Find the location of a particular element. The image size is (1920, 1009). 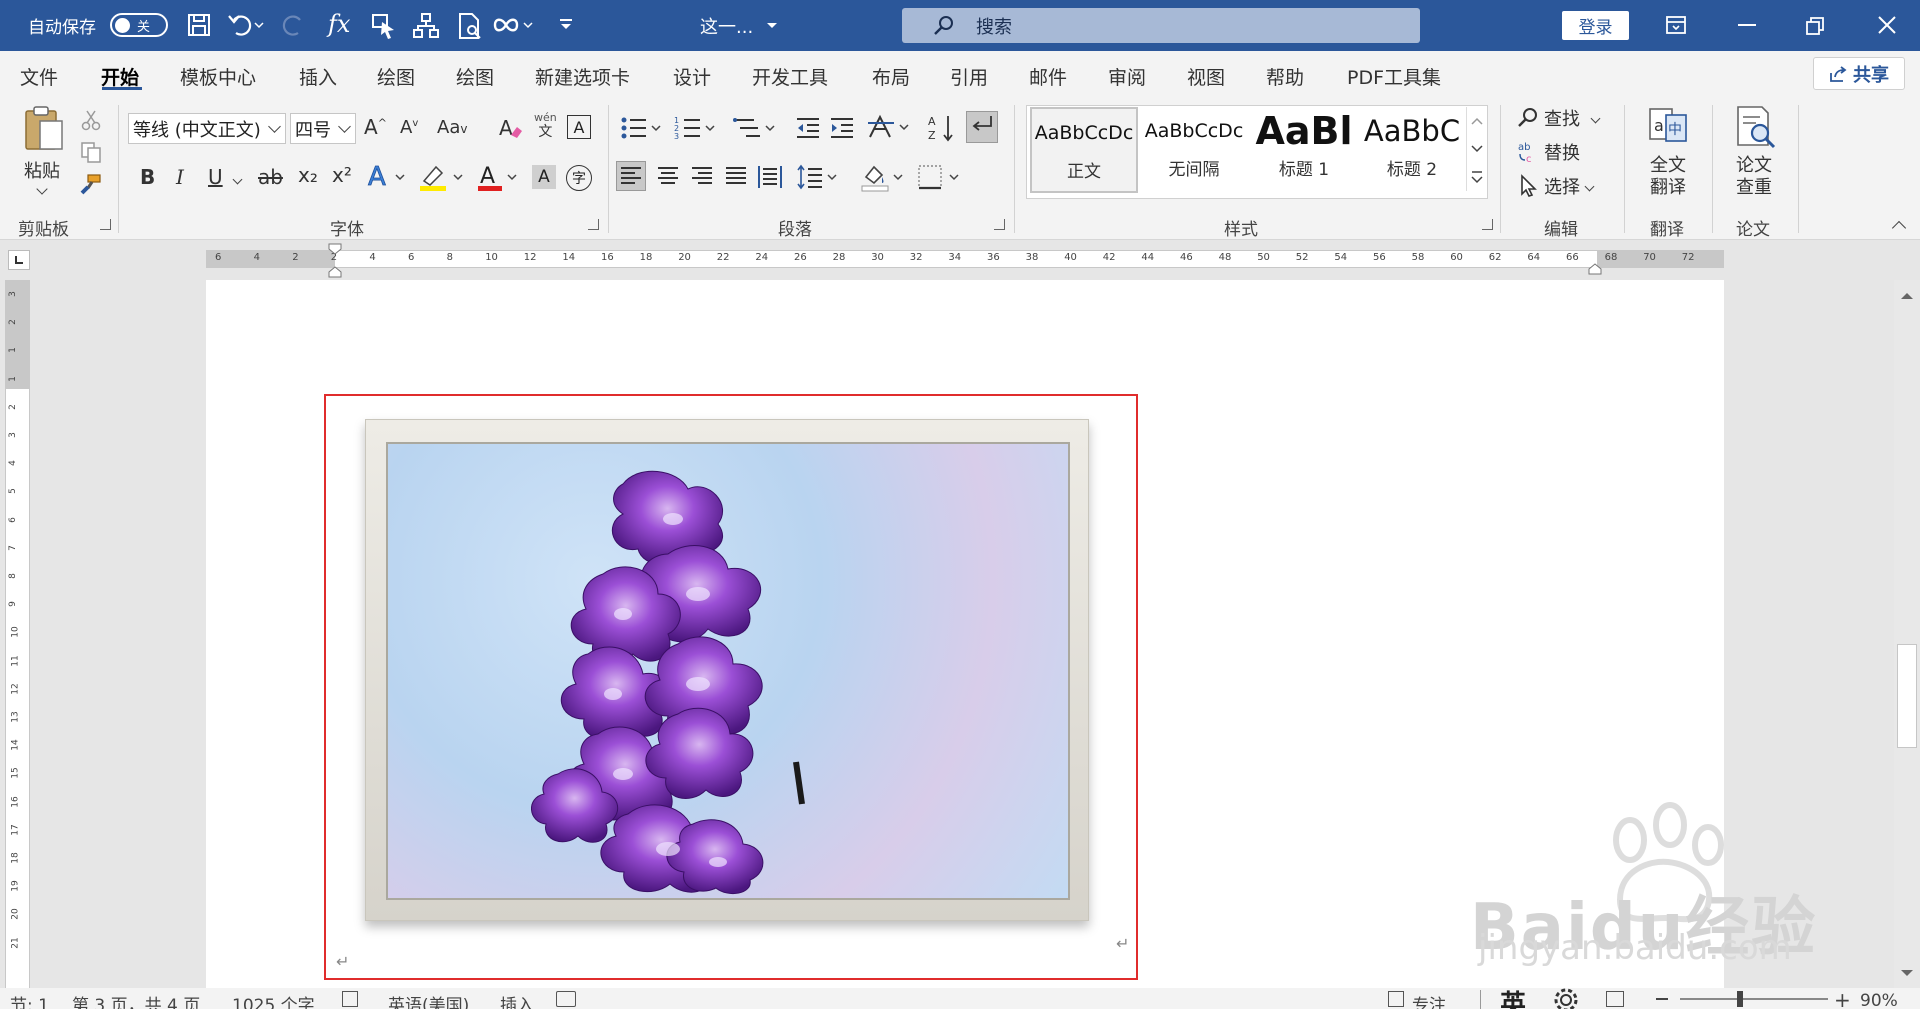

multilevel-list-icon is located at coordinates (754, 128).